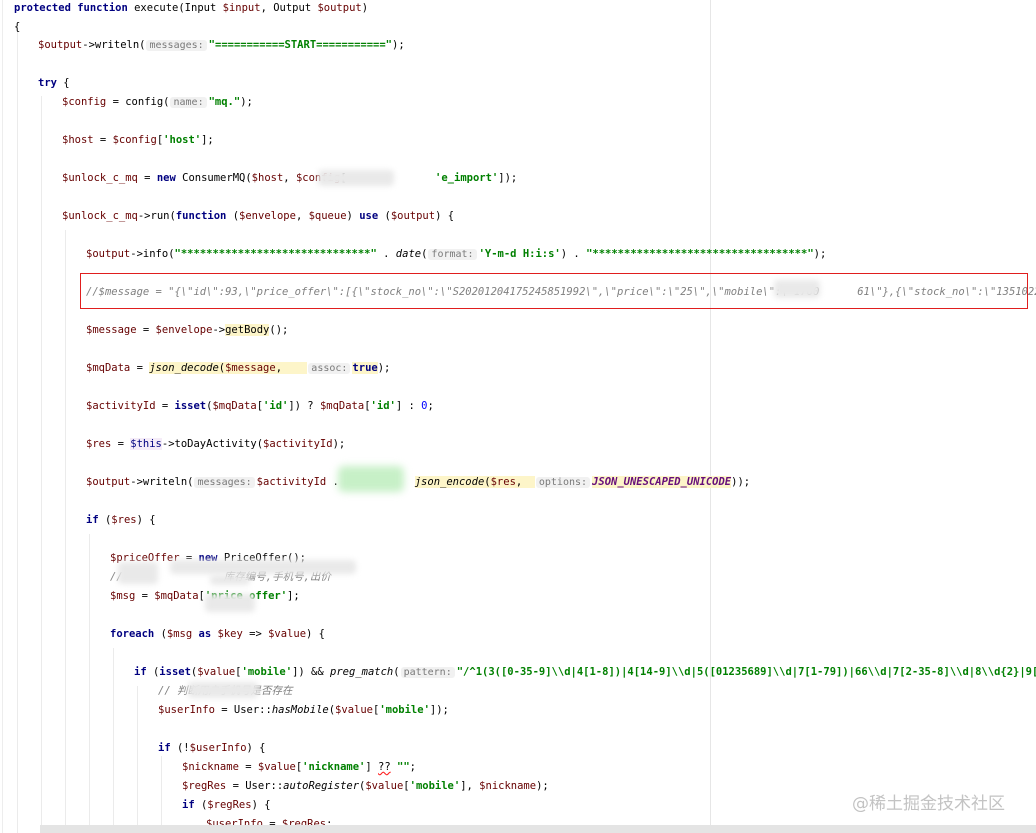  Describe the element at coordinates (741, 482) in the screenshot. I see `code-token: ));` at that location.